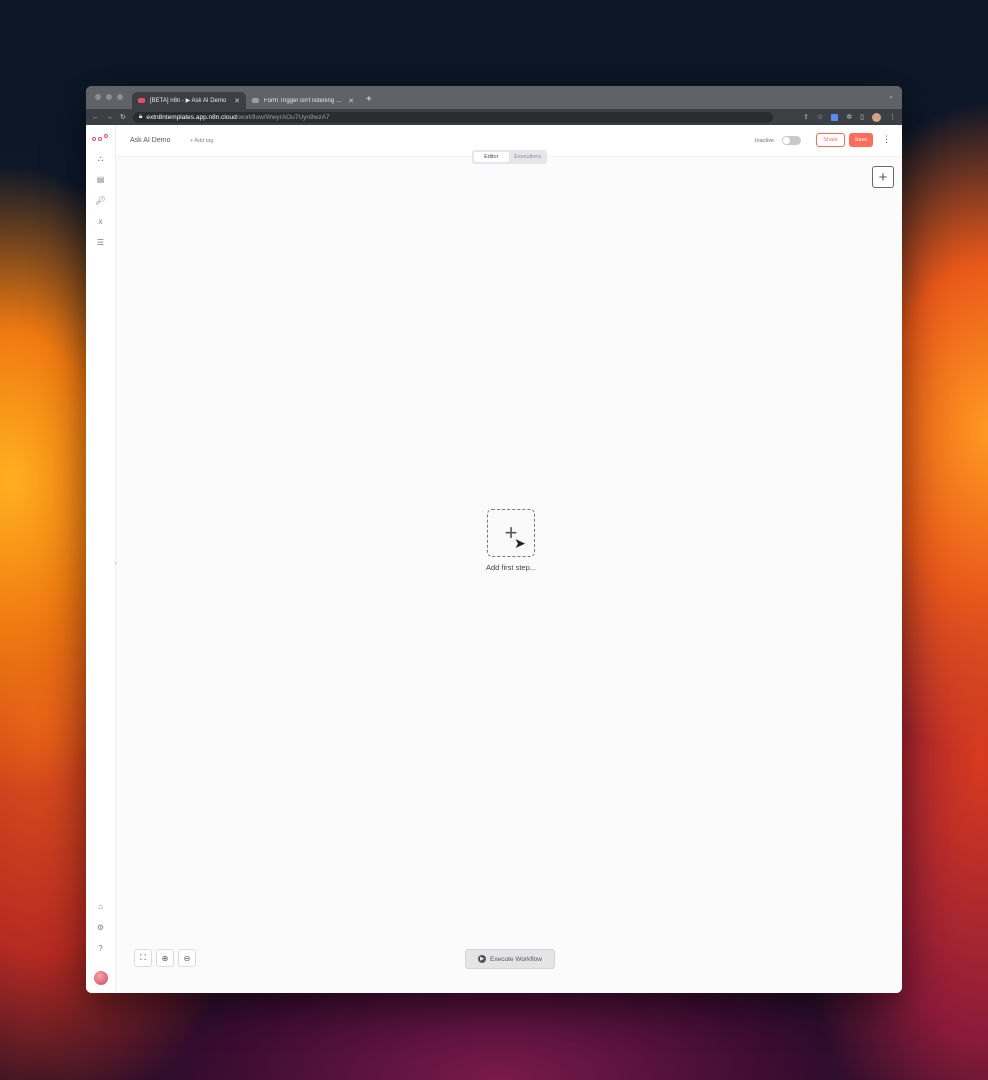 Image resolution: width=988 pixels, height=1080 pixels. I want to click on tab-title: Form Trigger isn't listening yet, so click(304, 100).